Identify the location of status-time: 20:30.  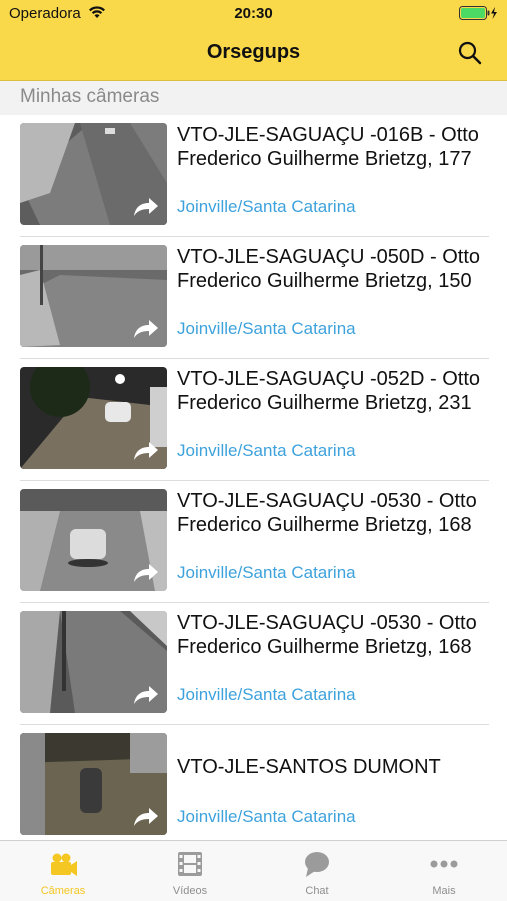
(253, 13).